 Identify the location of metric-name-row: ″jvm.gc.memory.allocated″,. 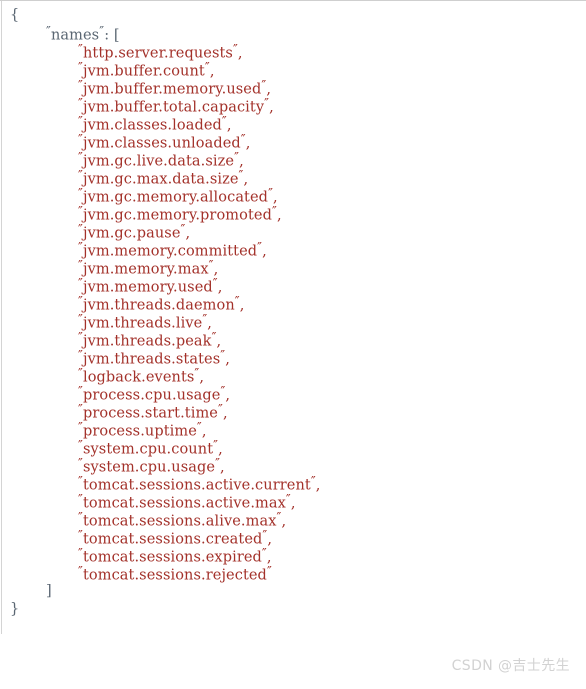
(293, 196).